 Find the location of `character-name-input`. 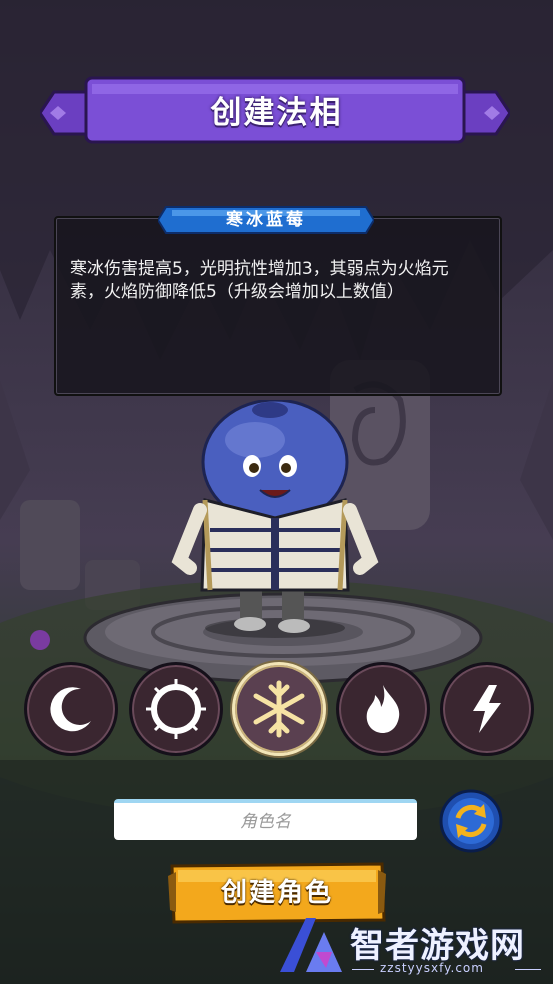

character-name-input is located at coordinates (265, 819).